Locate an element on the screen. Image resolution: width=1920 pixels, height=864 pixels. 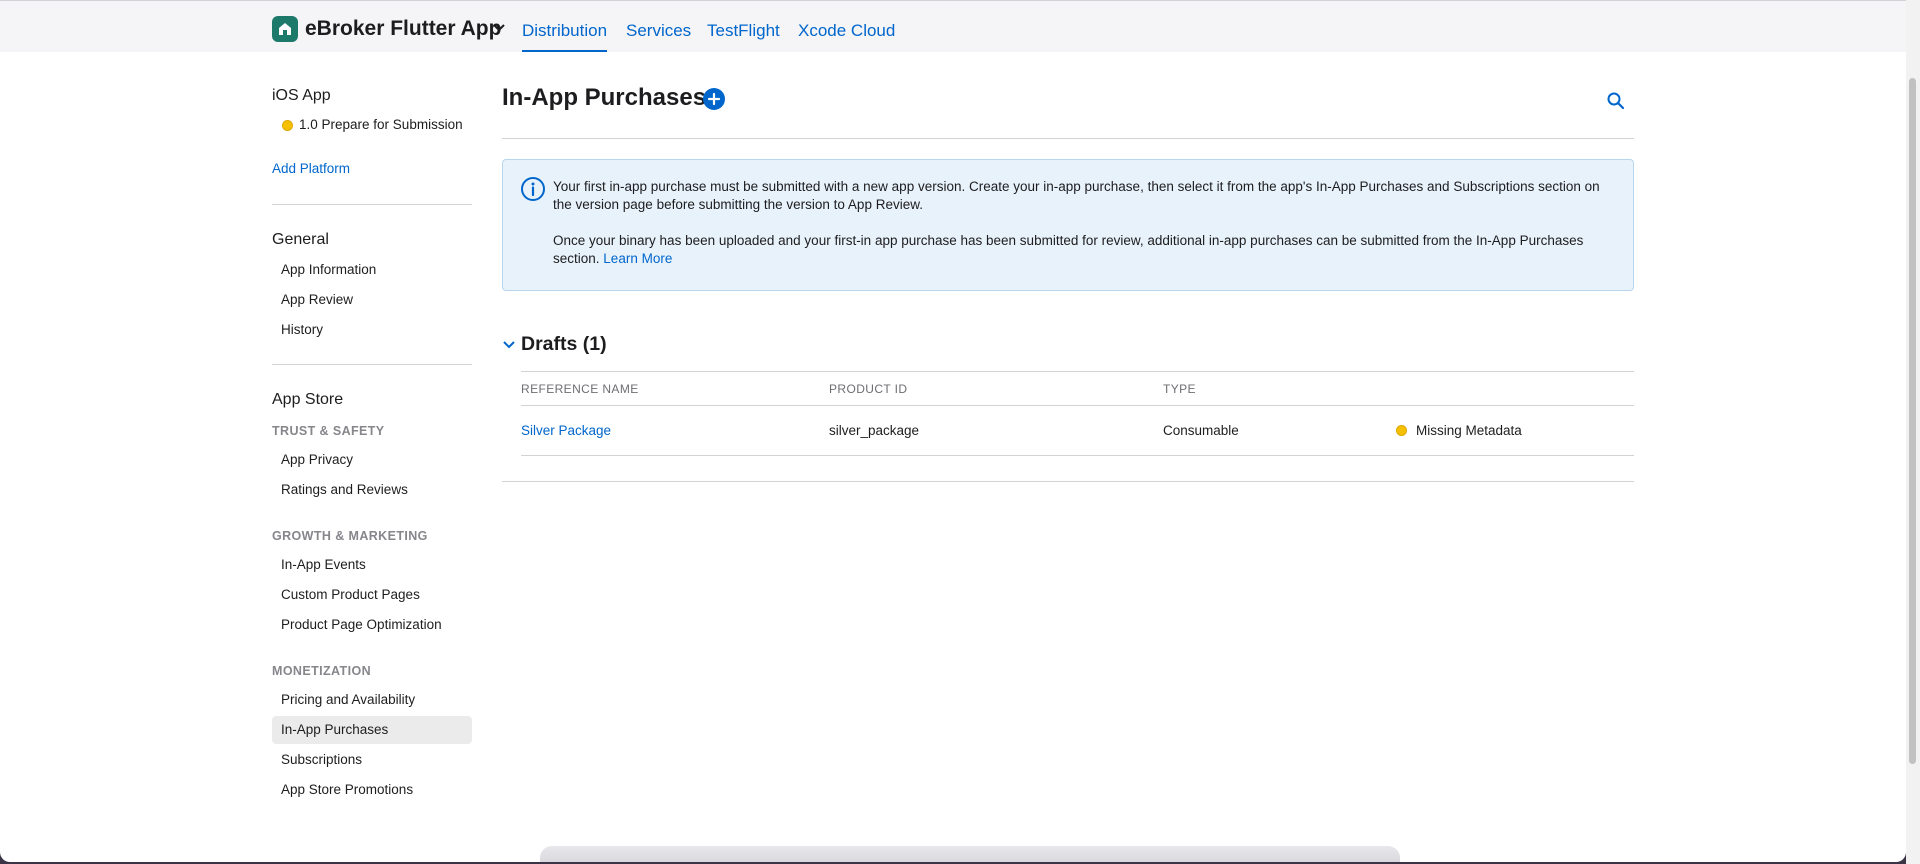
column-header-product-id: PRODUCT ID is located at coordinates (868, 389).